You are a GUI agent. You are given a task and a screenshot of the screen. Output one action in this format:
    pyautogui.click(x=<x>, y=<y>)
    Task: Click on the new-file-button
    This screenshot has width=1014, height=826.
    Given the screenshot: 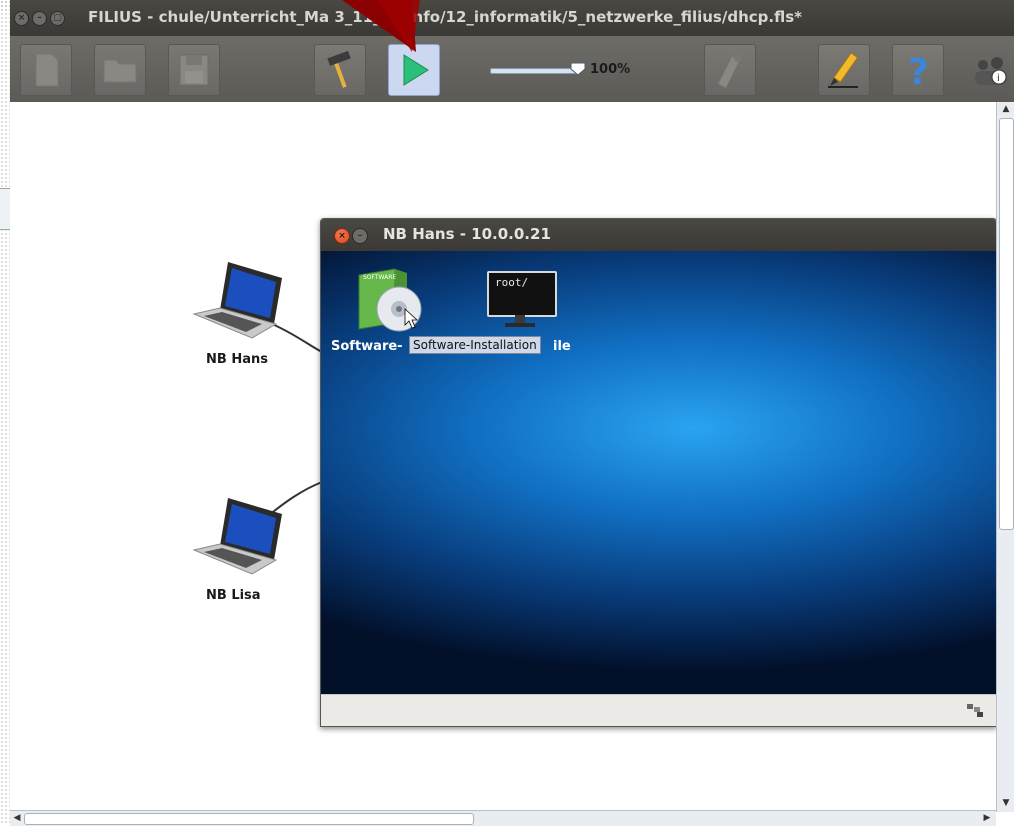 What is the action you would take?
    pyautogui.click(x=46, y=70)
    